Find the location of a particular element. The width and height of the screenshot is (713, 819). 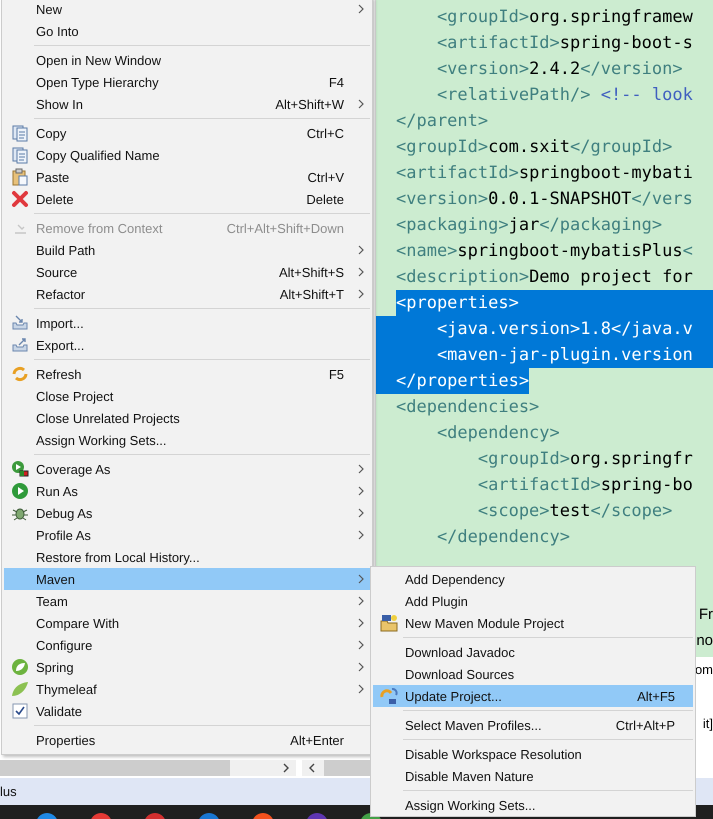

code-line: <packaging>jar</packaging> is located at coordinates (529, 225).